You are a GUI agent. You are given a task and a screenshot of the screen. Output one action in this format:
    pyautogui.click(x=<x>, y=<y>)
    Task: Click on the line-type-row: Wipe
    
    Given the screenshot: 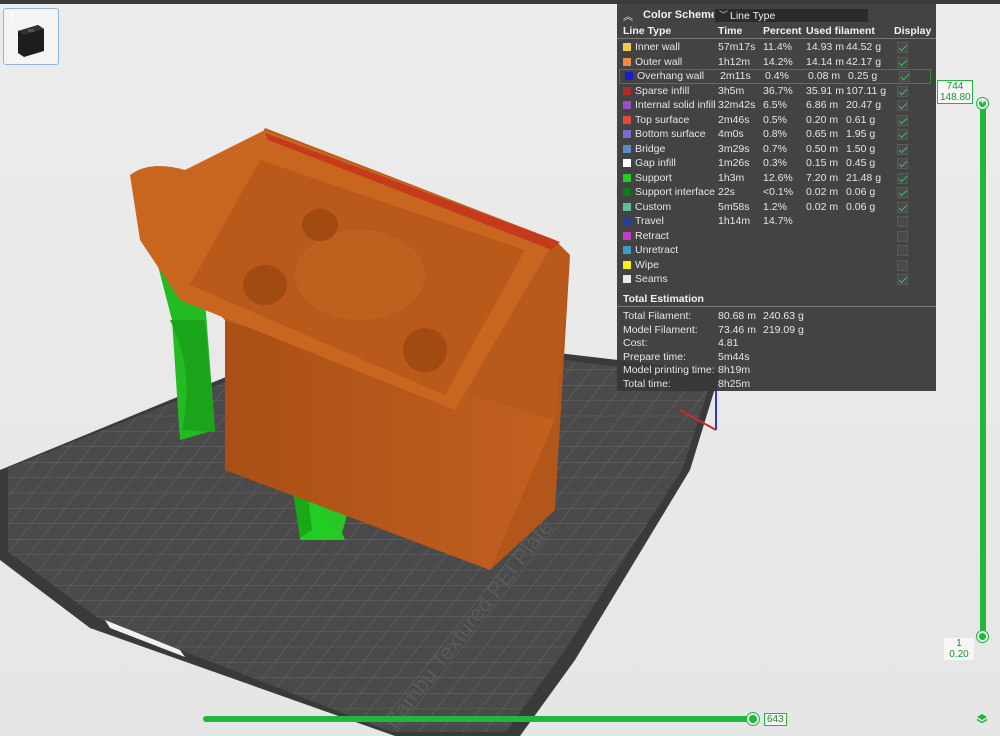 What is the action you would take?
    pyautogui.click(x=776, y=265)
    